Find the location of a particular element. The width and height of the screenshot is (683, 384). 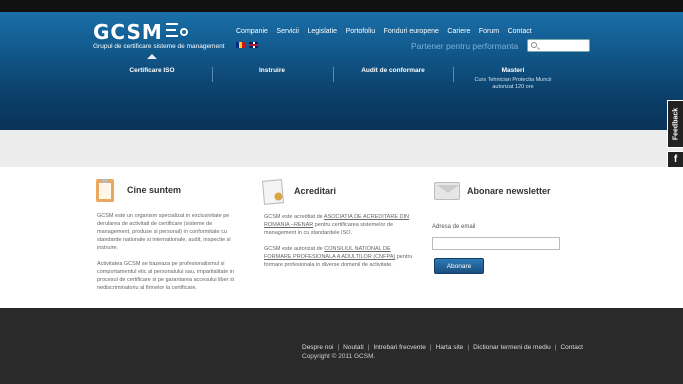

nav-item-contact: Contact is located at coordinates (520, 31).